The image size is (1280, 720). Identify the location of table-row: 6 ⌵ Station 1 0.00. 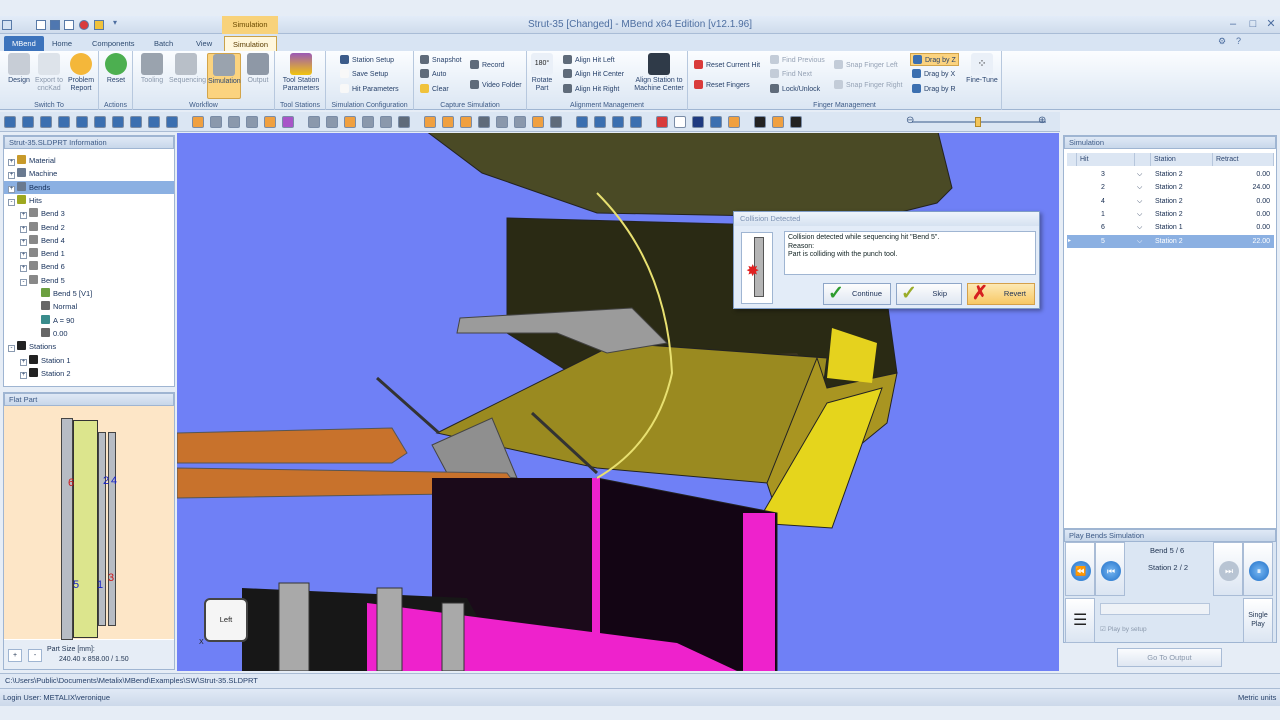
(1170, 227).